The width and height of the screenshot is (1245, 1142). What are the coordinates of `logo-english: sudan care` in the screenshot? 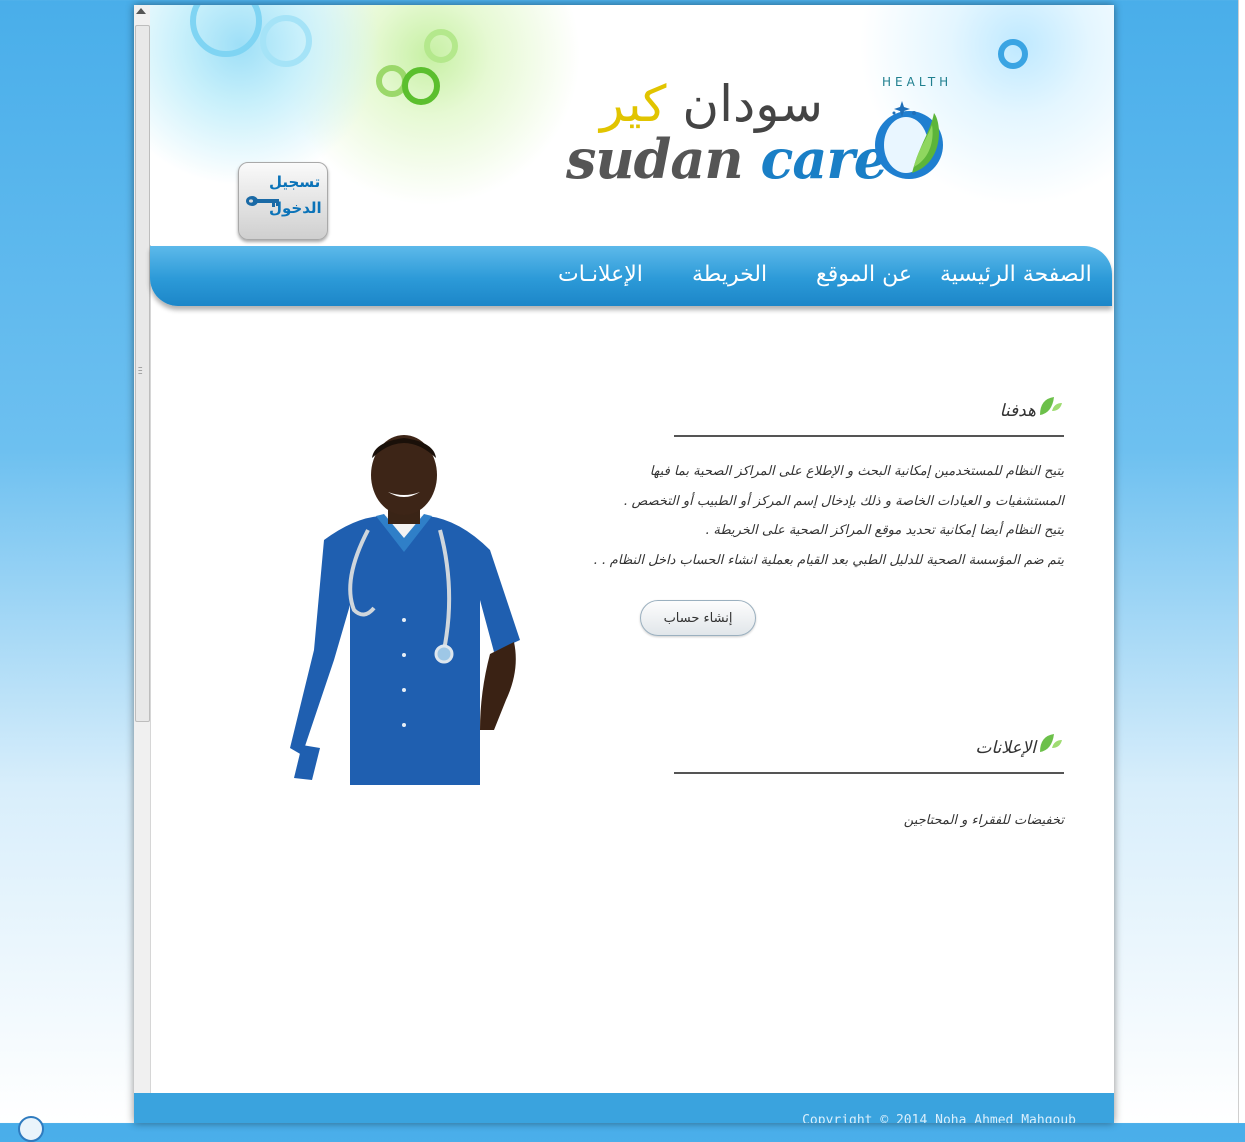 It's located at (727, 159).